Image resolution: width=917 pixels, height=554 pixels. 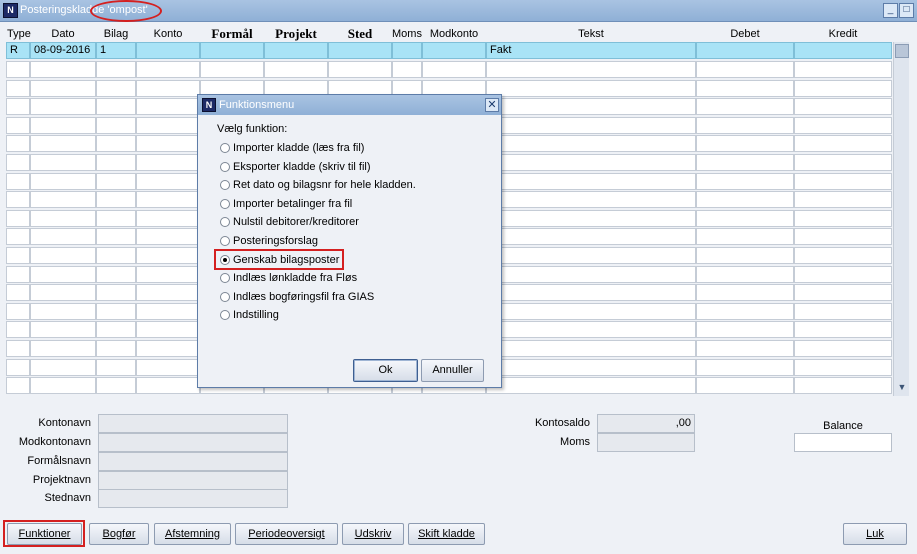 I want to click on cell-moms, so click(x=407, y=50).